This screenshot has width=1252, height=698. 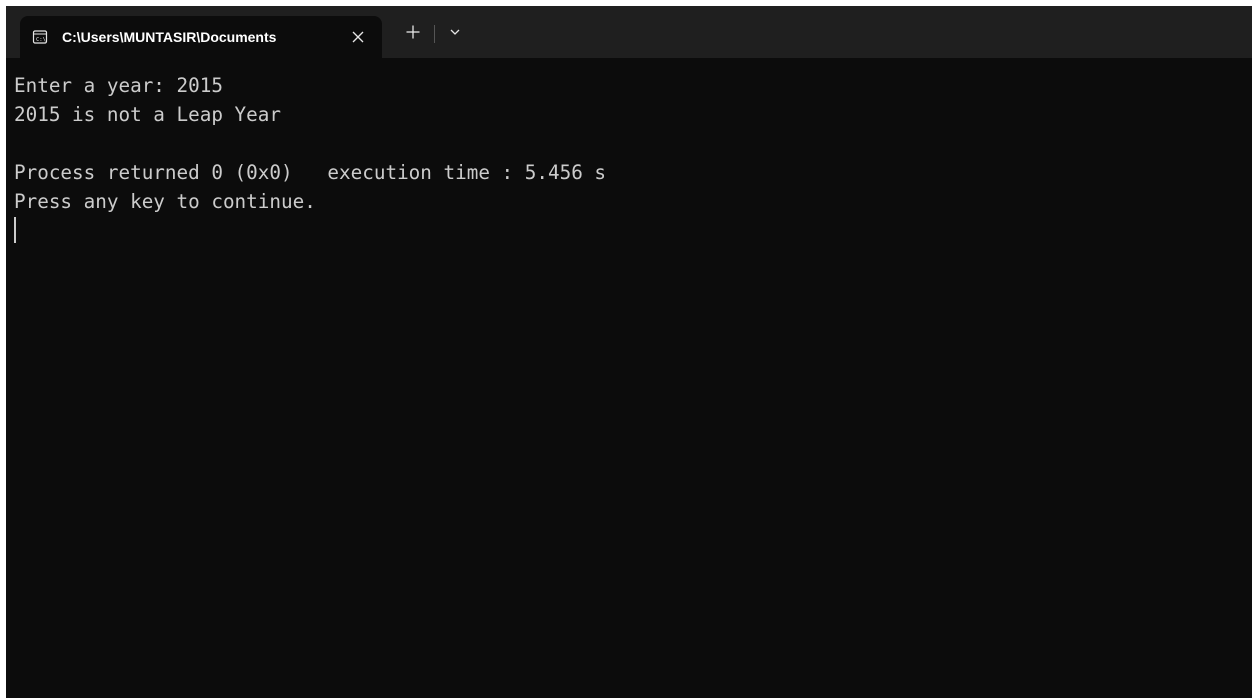 I want to click on plus-icon, so click(x=413, y=34).